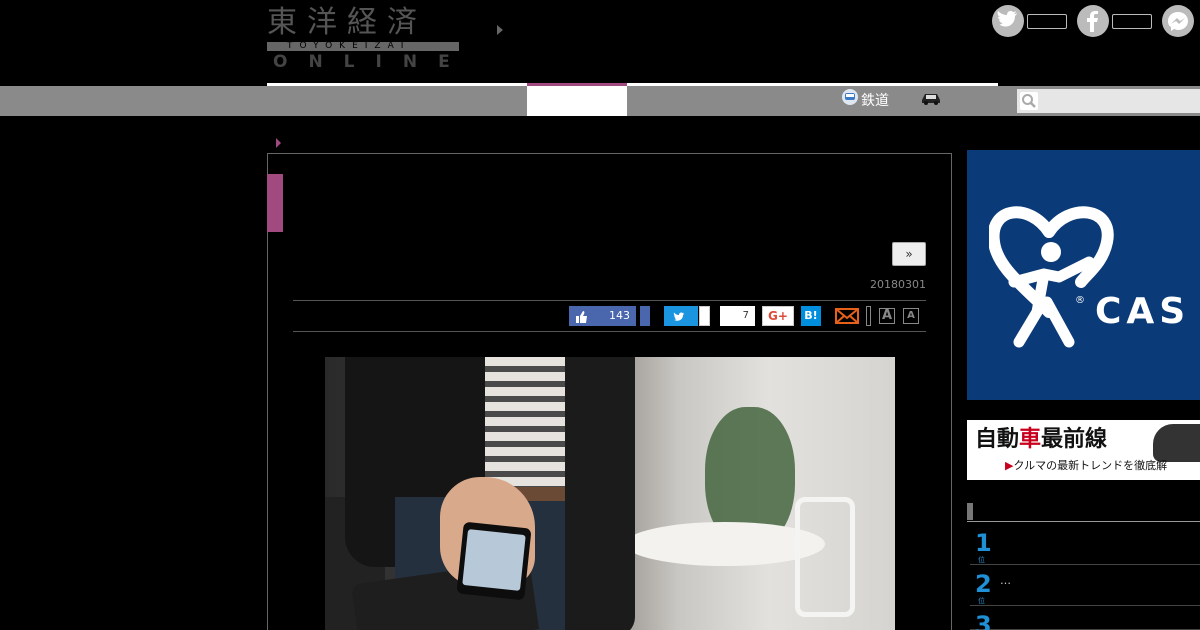  I want to click on nav-item-railway: 鉄道, so click(865, 101).